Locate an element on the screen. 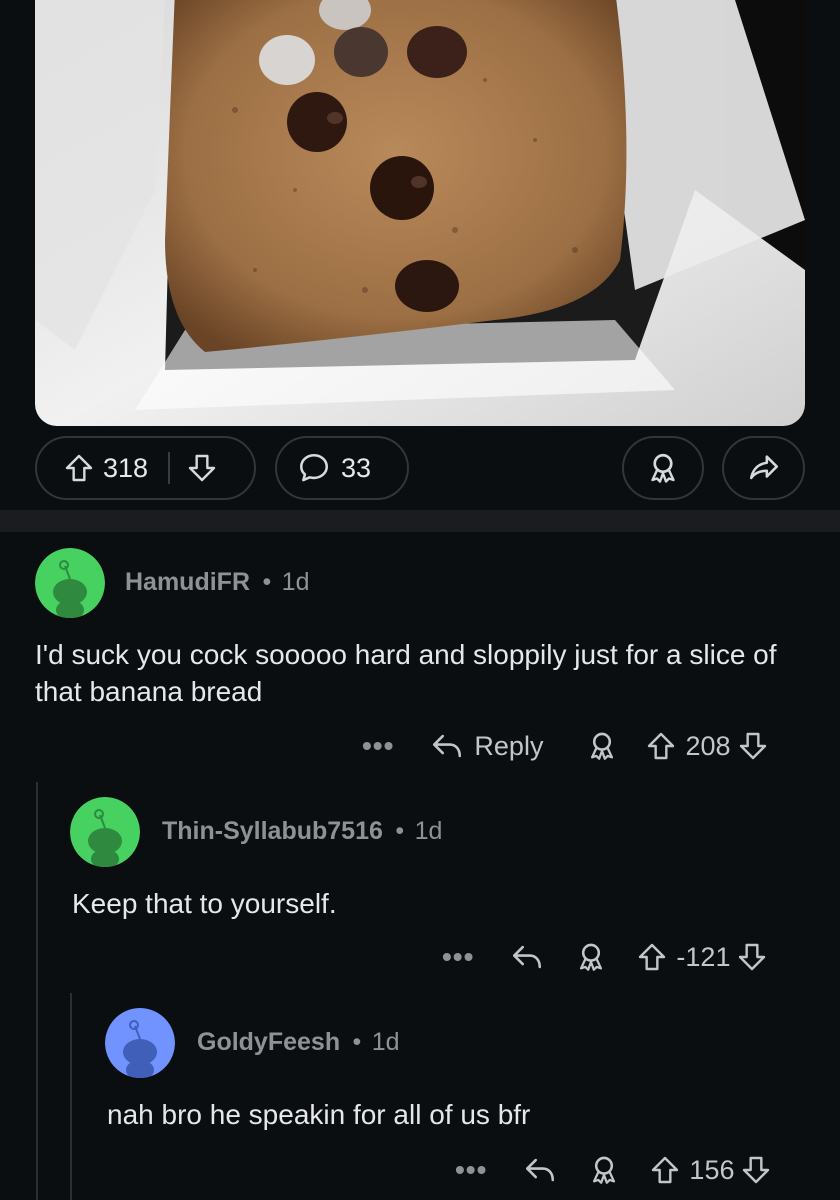 This screenshot has height=1200, width=840. comment-2-actions: ••• -121 is located at coordinates (605, 957).